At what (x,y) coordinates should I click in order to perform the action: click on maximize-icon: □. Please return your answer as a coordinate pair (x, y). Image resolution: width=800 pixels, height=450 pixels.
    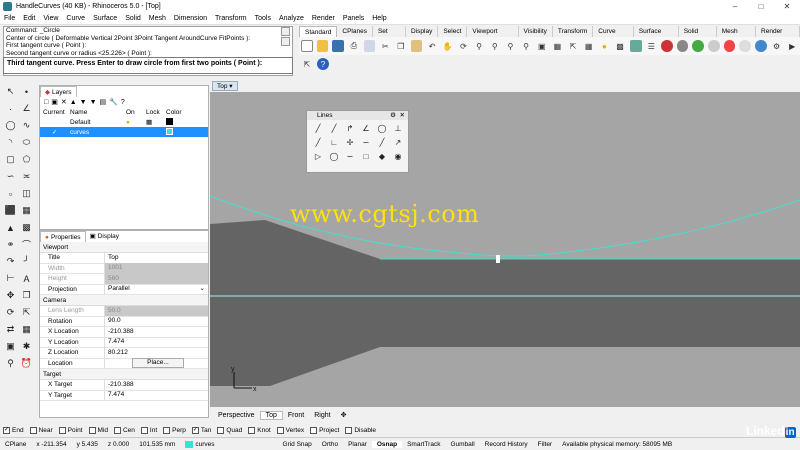
    Looking at the image, I should click on (761, 6).